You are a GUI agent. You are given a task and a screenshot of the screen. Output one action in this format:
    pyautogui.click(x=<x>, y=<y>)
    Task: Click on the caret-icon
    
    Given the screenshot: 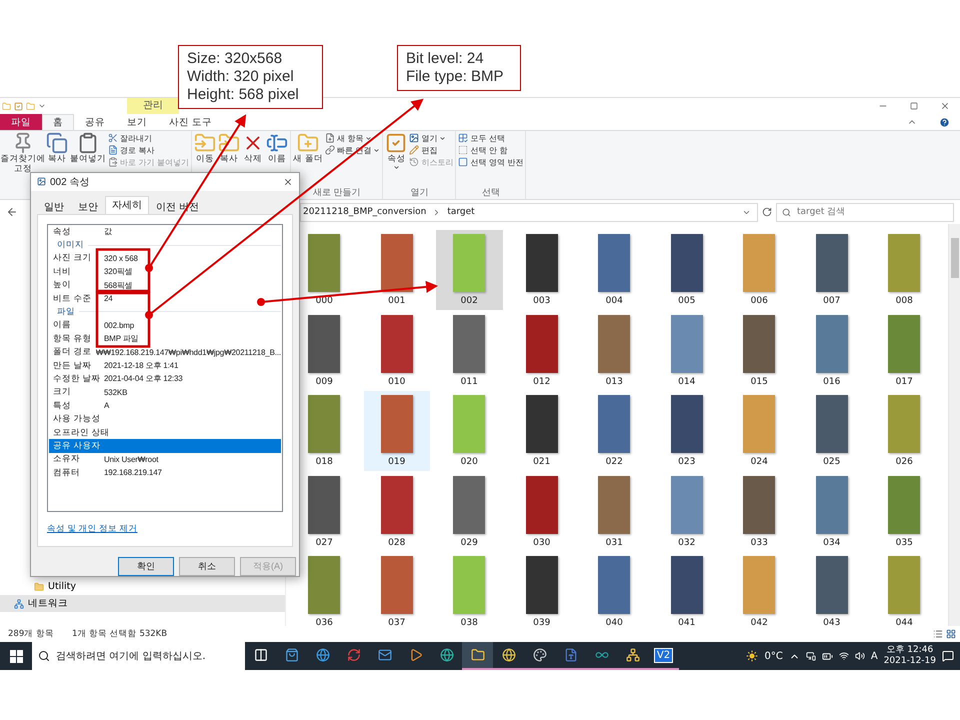 What is the action you would take?
    pyautogui.click(x=42, y=106)
    